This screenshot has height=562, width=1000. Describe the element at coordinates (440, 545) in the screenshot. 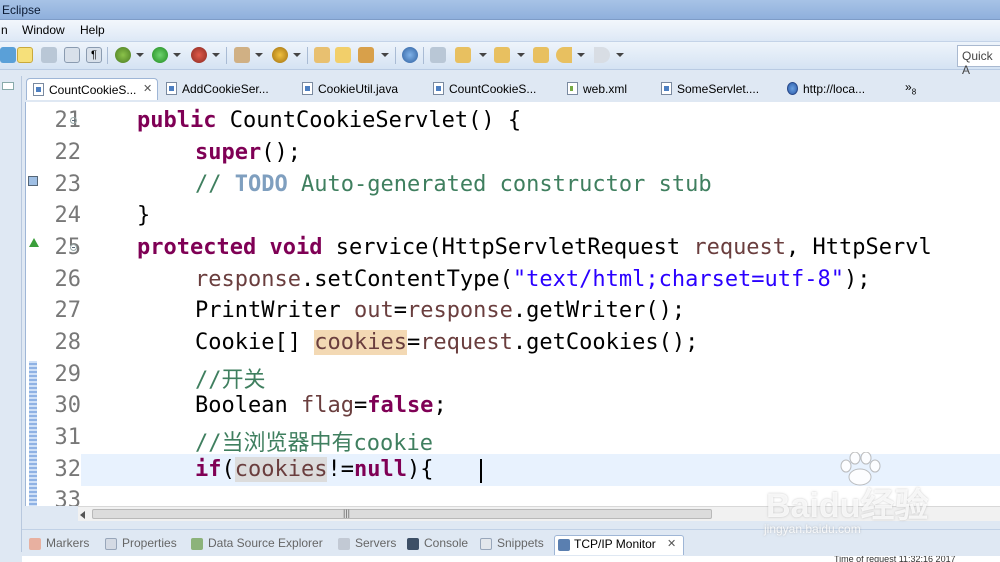

I see `view-tab-console: Console` at that location.